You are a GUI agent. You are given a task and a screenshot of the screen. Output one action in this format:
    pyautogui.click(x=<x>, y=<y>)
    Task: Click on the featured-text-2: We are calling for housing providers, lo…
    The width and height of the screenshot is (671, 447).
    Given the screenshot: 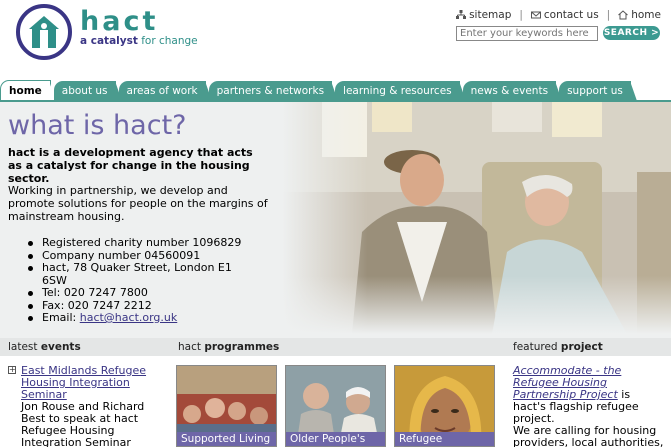 What is the action you would take?
    pyautogui.click(x=588, y=435)
    